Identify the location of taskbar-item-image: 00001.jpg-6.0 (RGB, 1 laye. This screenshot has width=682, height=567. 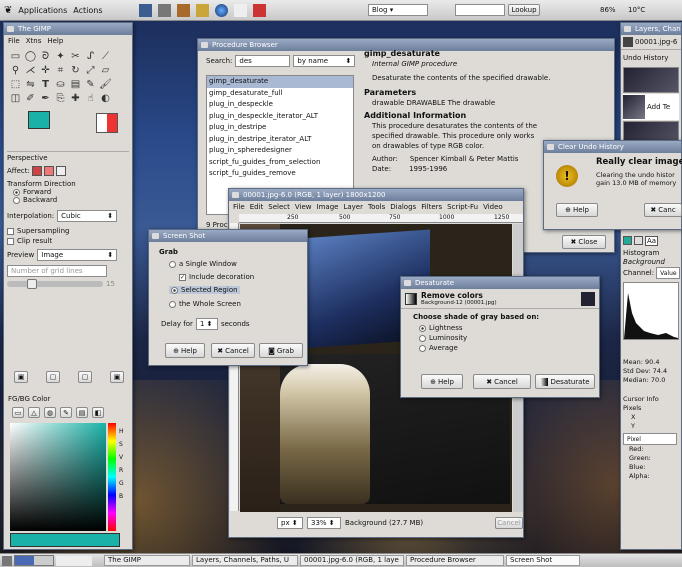
(352, 560).